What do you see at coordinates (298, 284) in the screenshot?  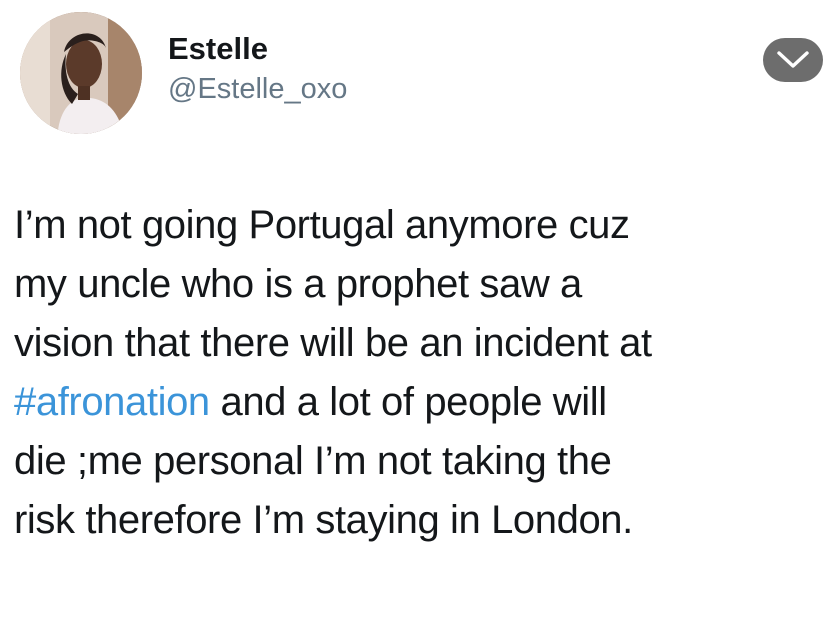 I see `tweet-line: my uncle who is a prophet saw a` at bounding box center [298, 284].